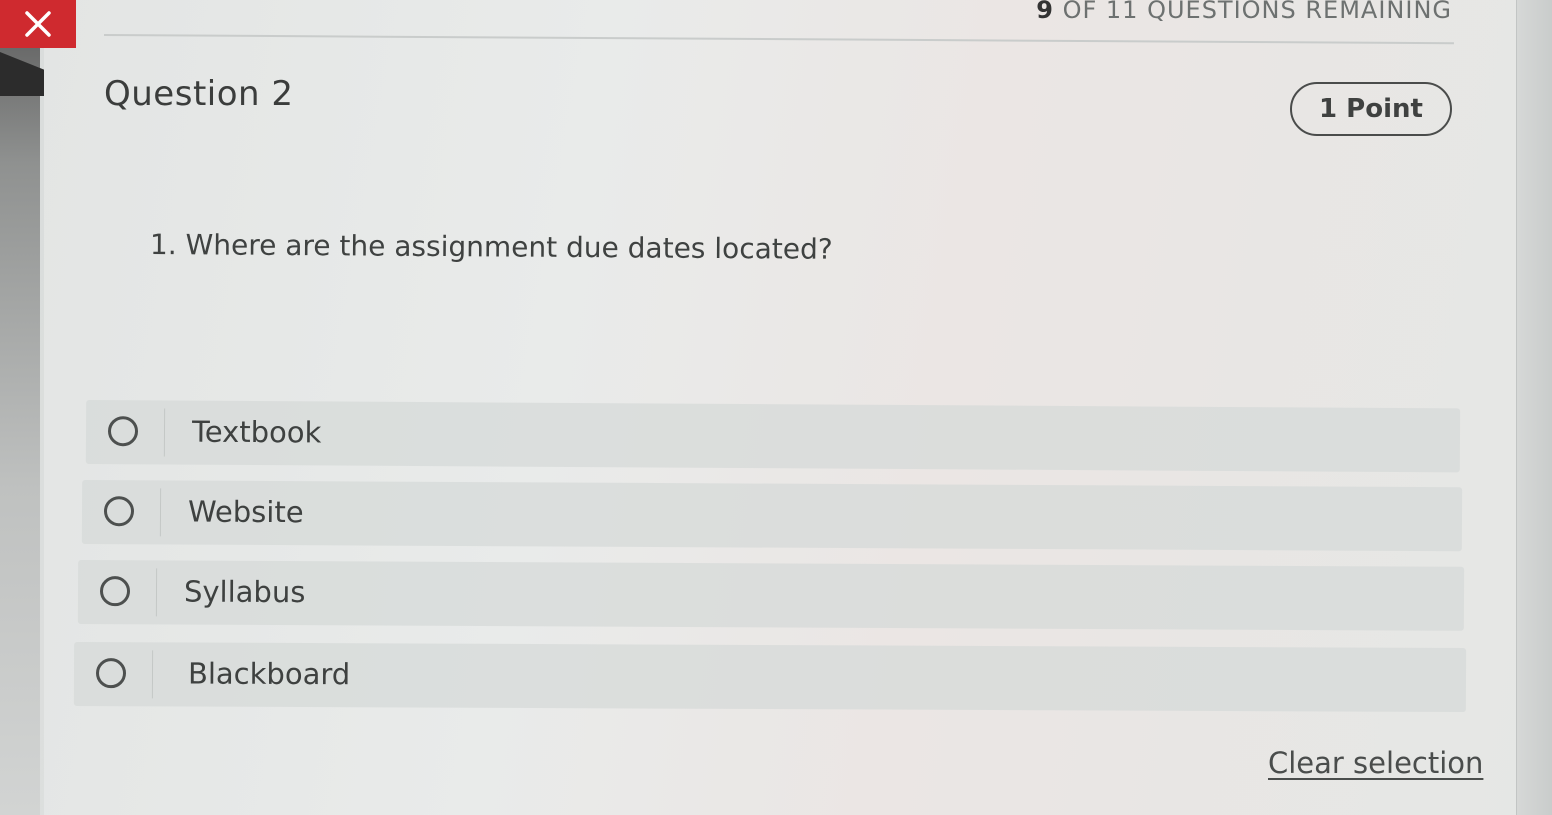 This screenshot has width=1552, height=815. I want to click on right-edge-strip, so click(1534, 407).